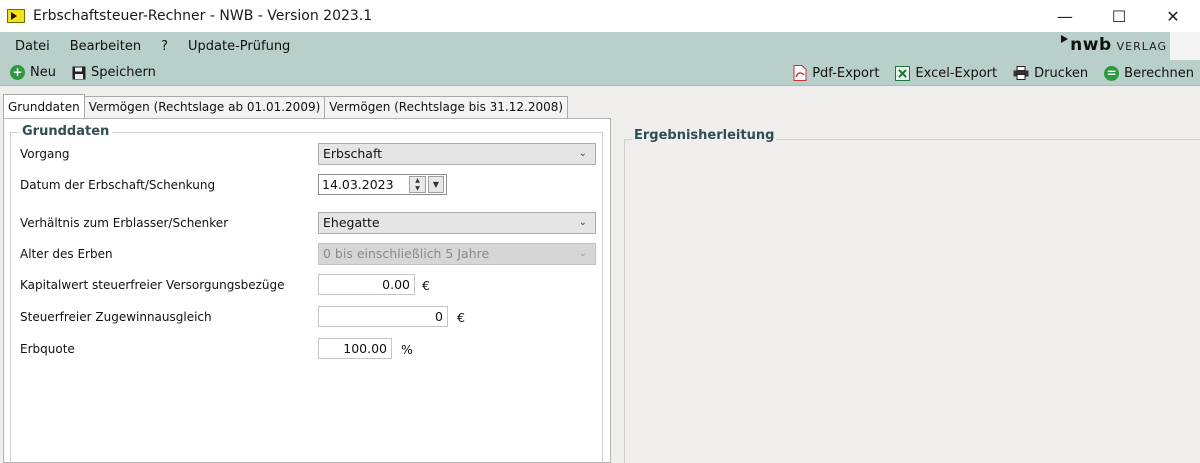 The height and width of the screenshot is (463, 1200). What do you see at coordinates (1065, 16) in the screenshot?
I see `minimize-button: —` at bounding box center [1065, 16].